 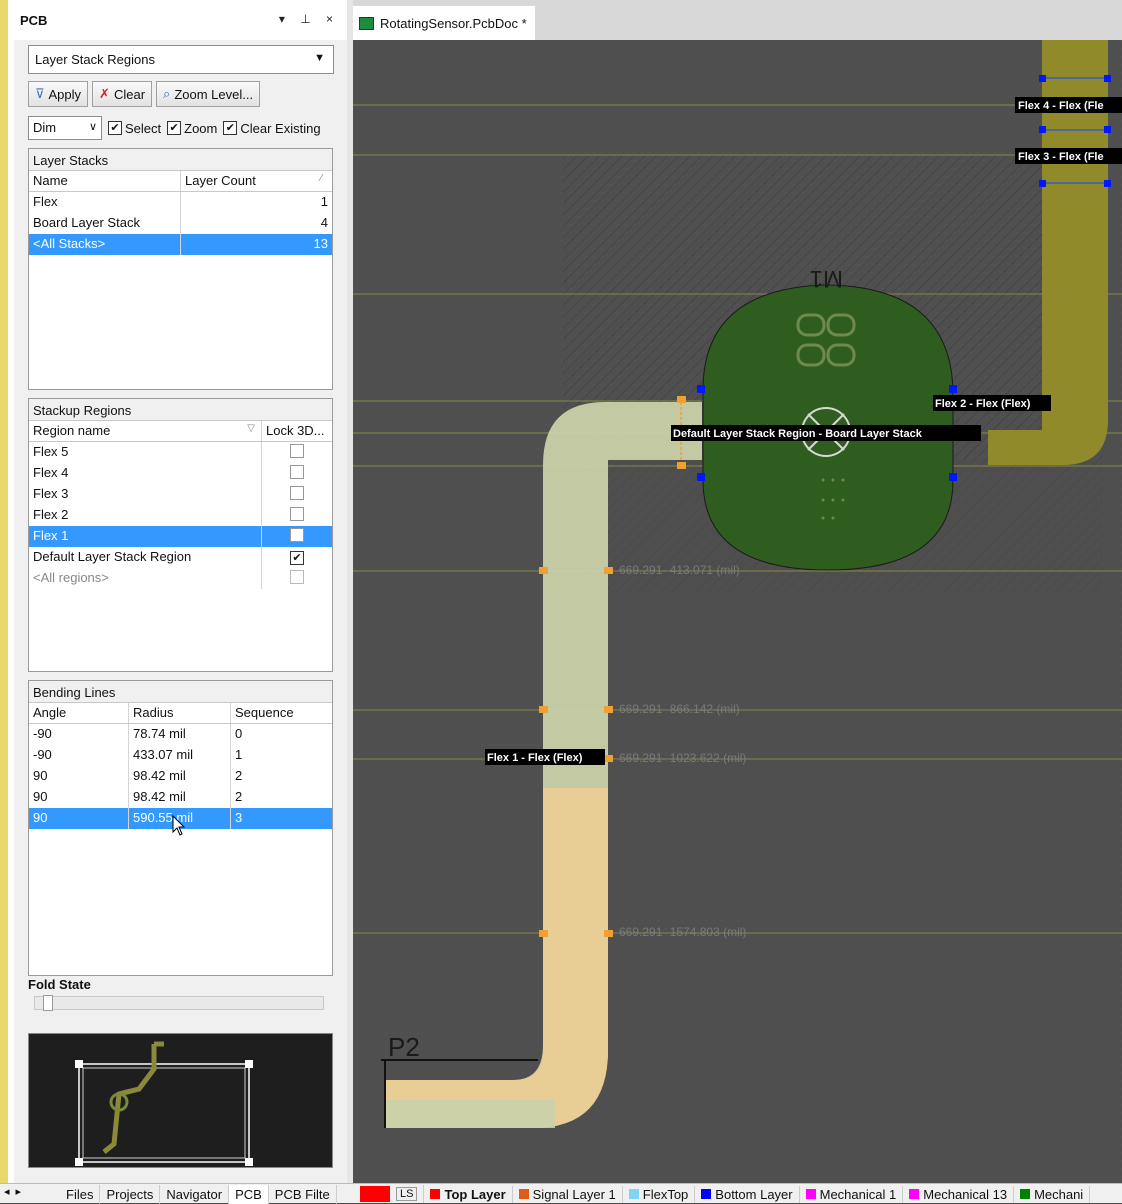 What do you see at coordinates (181, 59) in the screenshot?
I see `panel-mode-dropdown: Layer Stack Regions ▼` at bounding box center [181, 59].